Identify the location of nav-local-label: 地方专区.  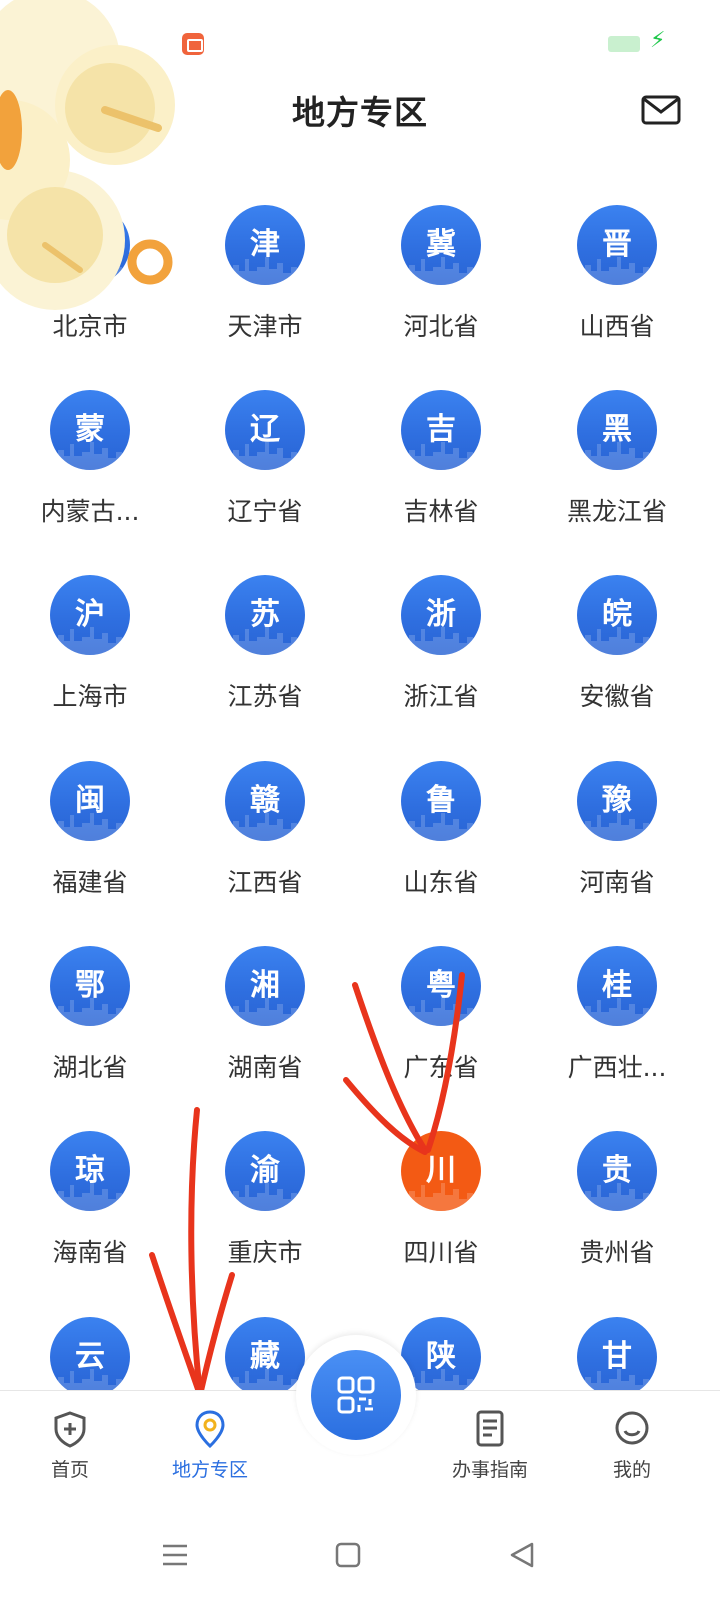
(209, 1470).